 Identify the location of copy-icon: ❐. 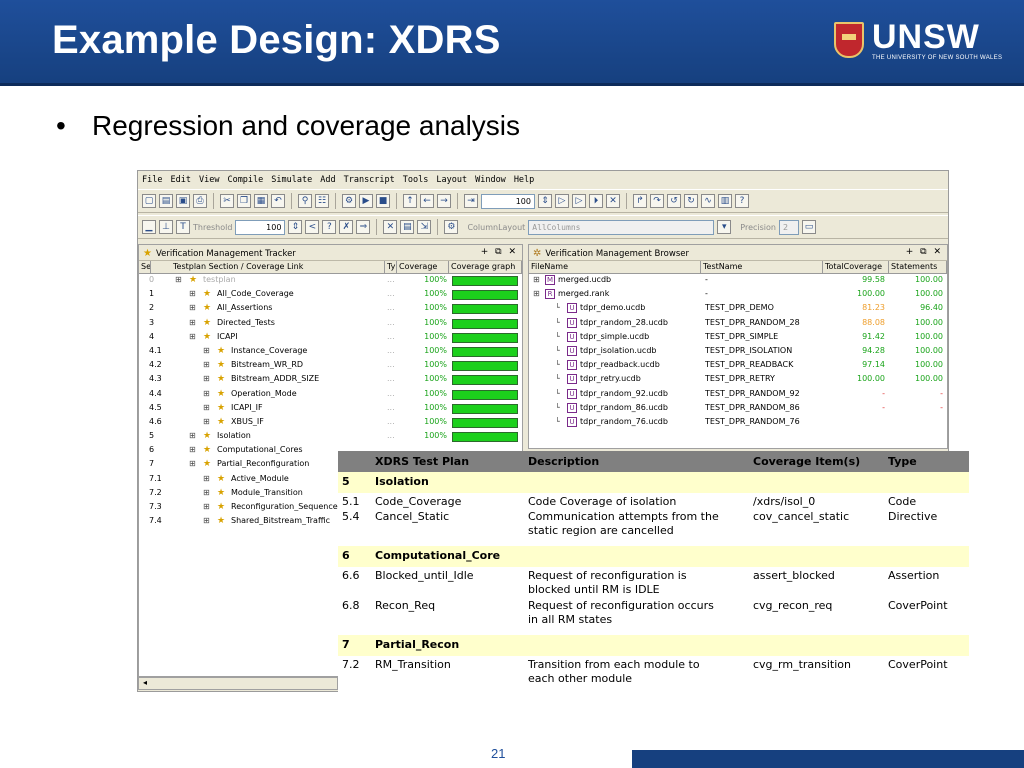
(244, 201).